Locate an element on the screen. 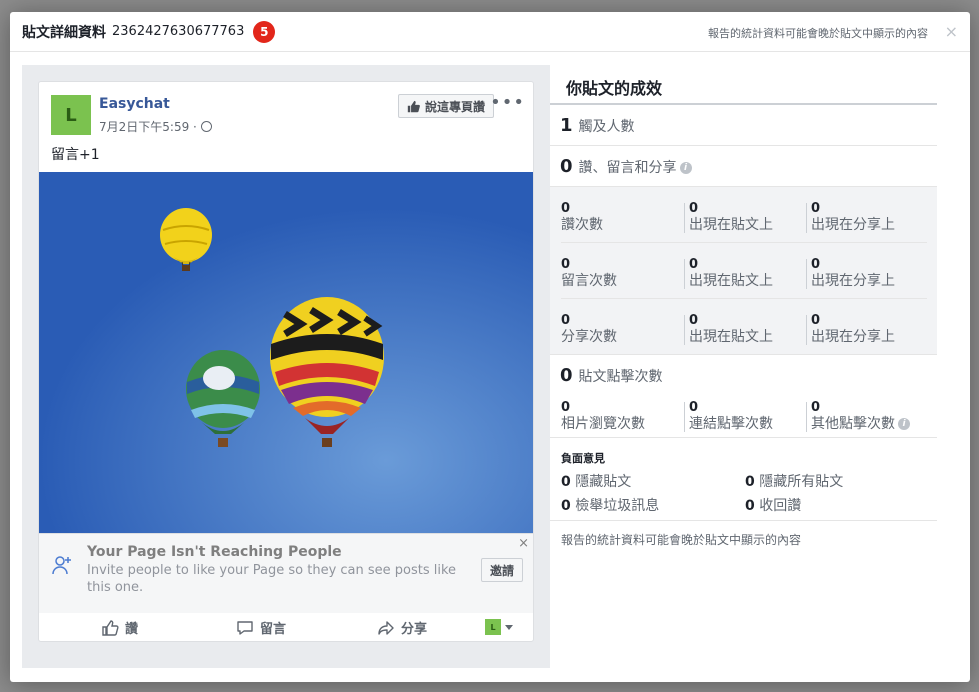 Image resolution: width=979 pixels, height=692 pixels. profile-avatar: L is located at coordinates (493, 627).